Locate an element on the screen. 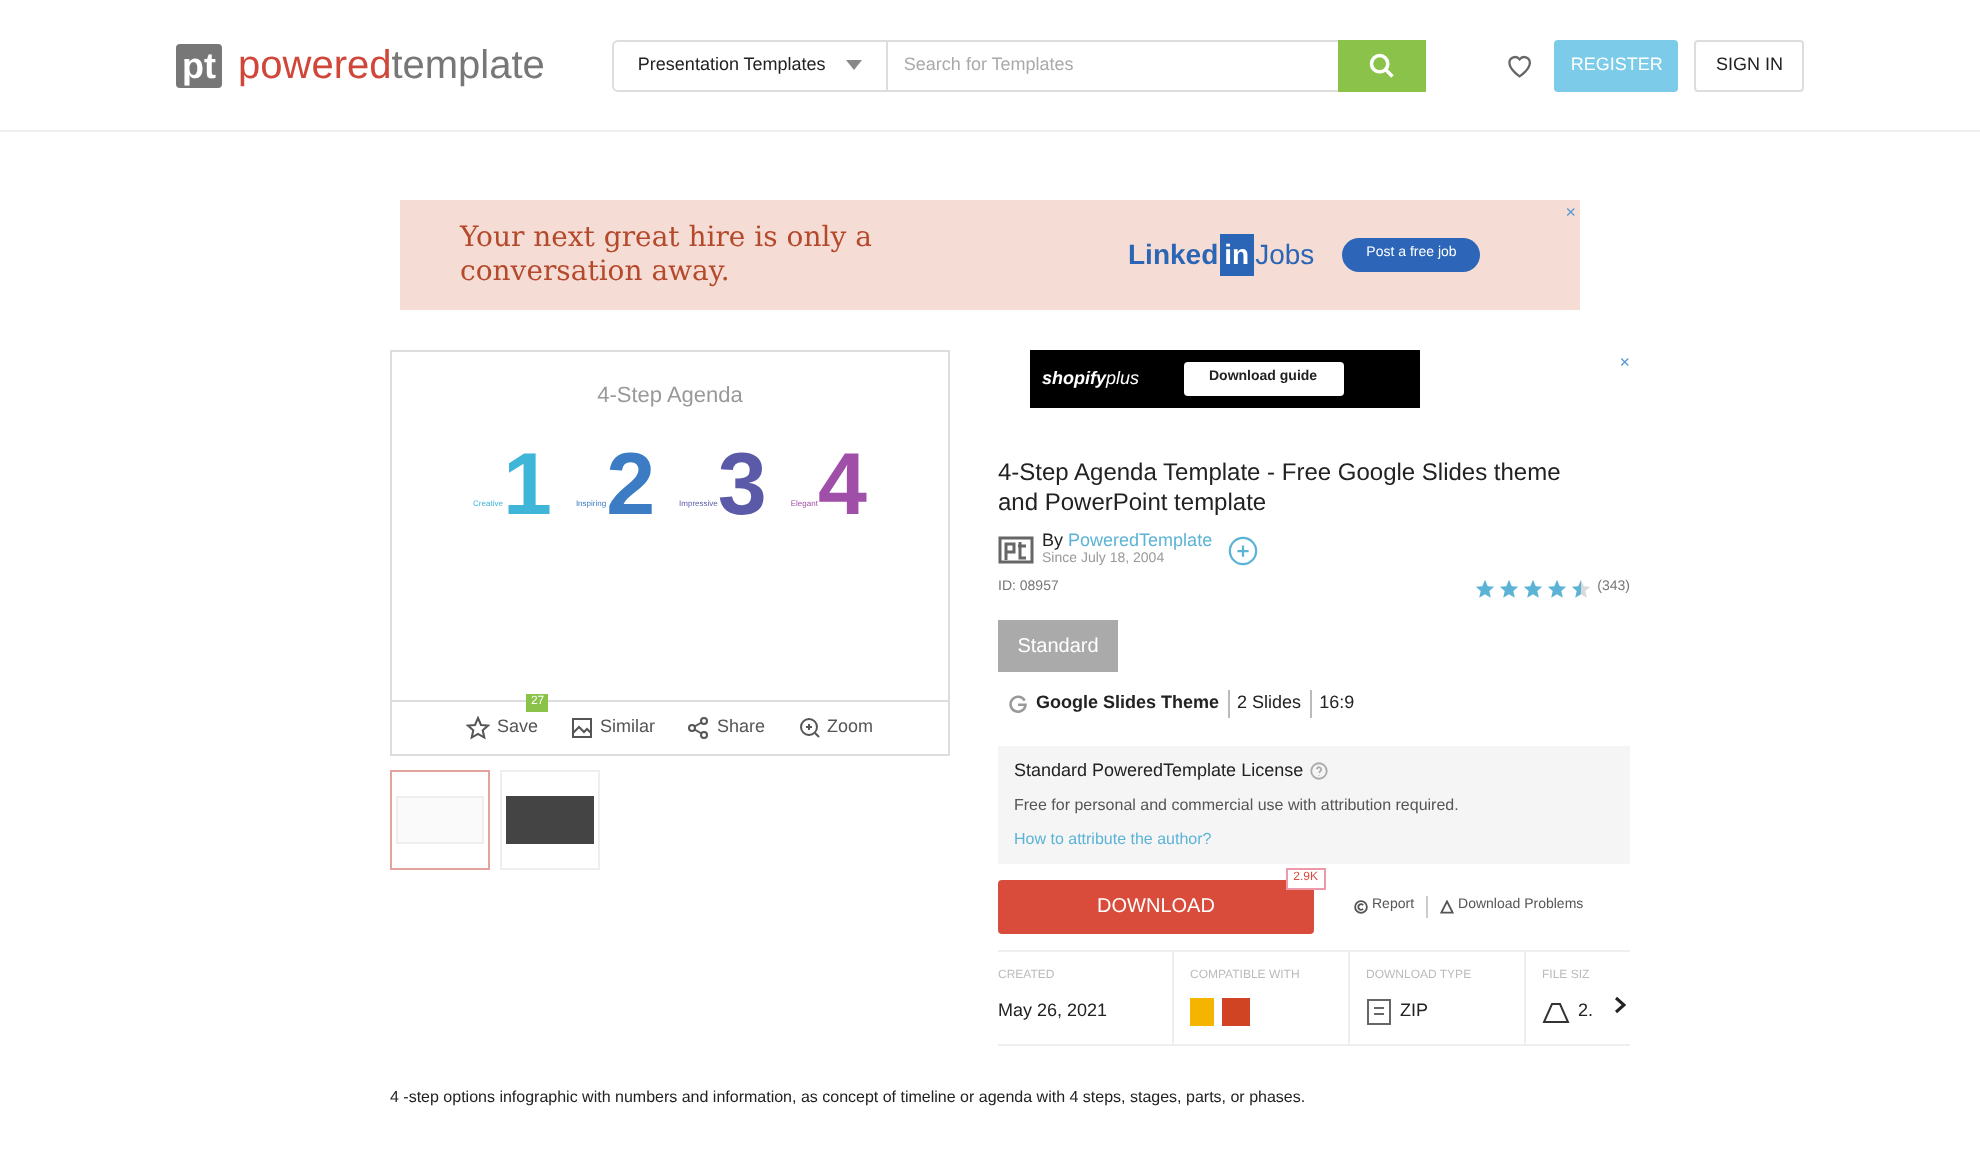  shopify-logo: shopifyplus is located at coordinates (1091, 378).